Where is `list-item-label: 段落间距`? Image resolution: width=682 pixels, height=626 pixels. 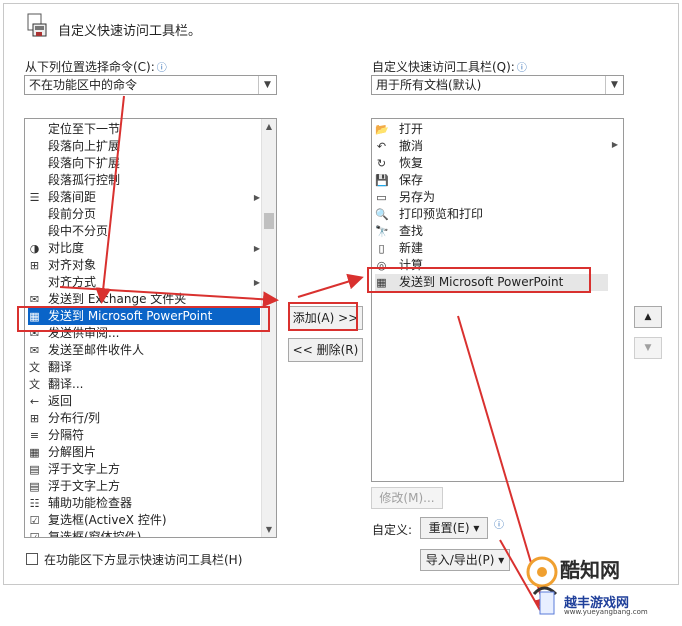 list-item-label: 段落间距 is located at coordinates (72, 197).